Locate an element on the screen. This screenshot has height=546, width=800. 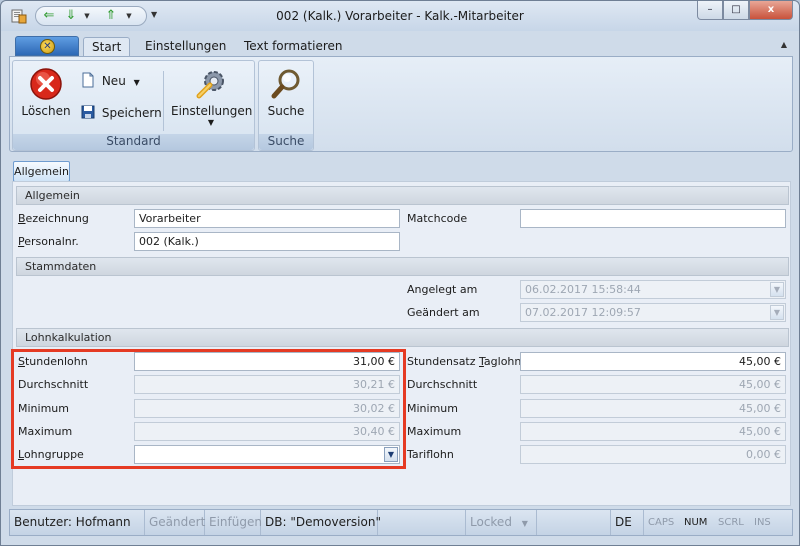
new-button: Neu ▼ is located at coordinates (110, 81).